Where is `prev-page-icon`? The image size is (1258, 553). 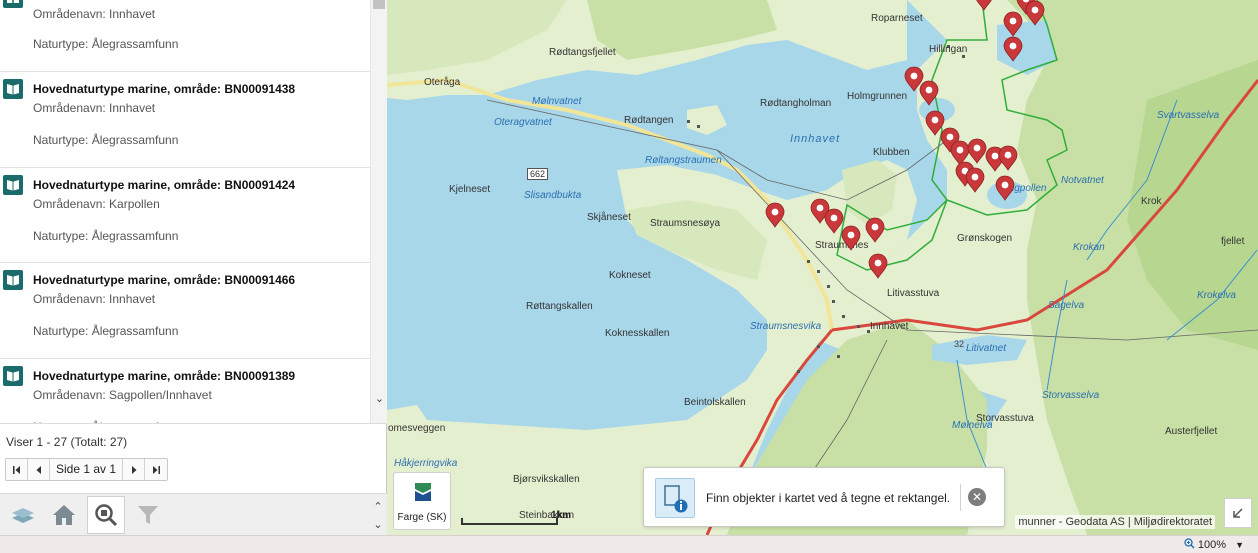 prev-page-icon is located at coordinates (38, 469).